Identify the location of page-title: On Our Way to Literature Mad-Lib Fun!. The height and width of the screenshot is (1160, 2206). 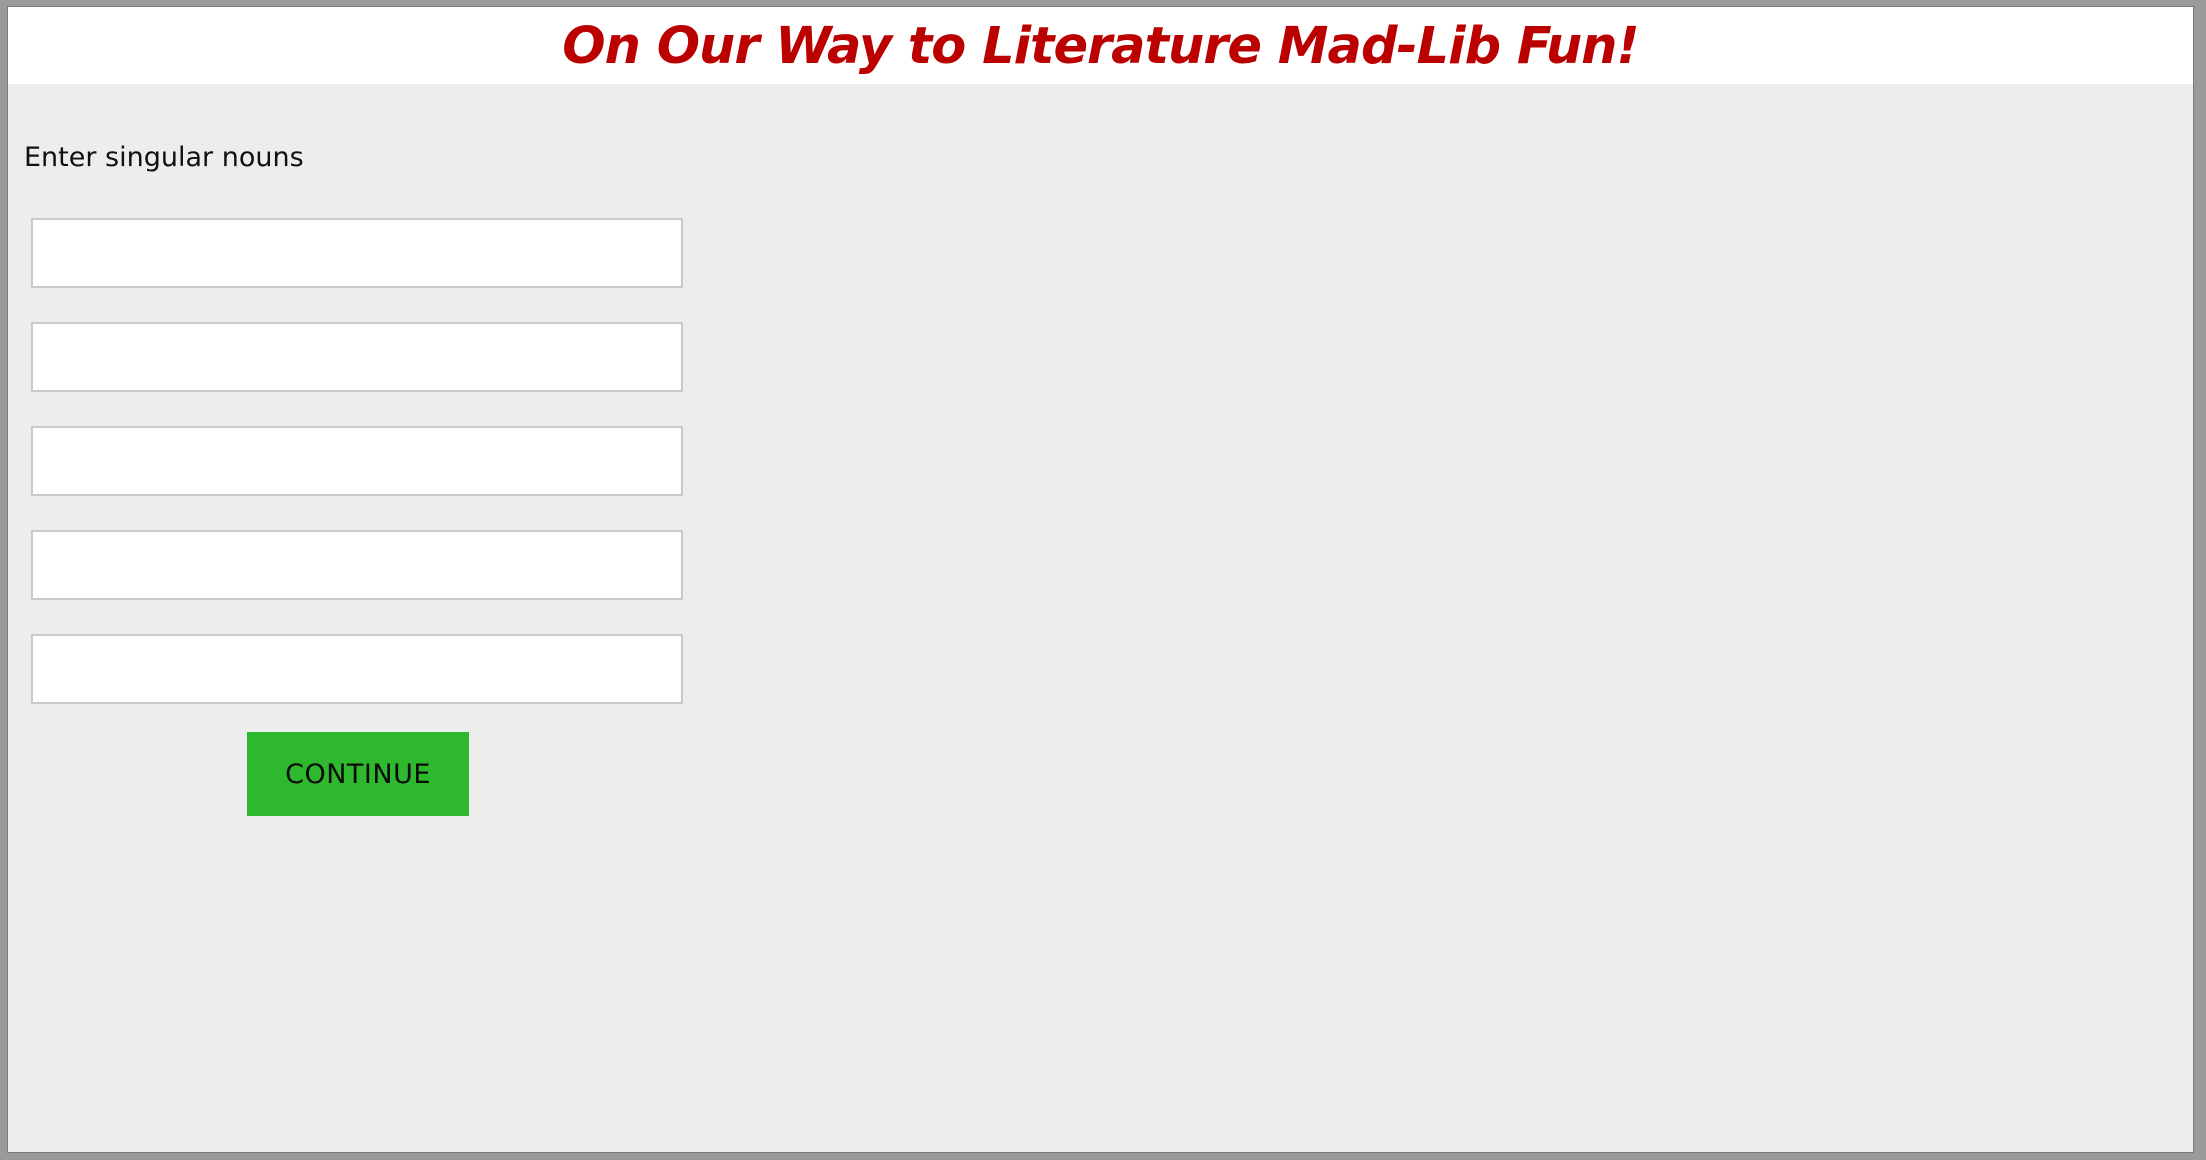
(1100, 46).